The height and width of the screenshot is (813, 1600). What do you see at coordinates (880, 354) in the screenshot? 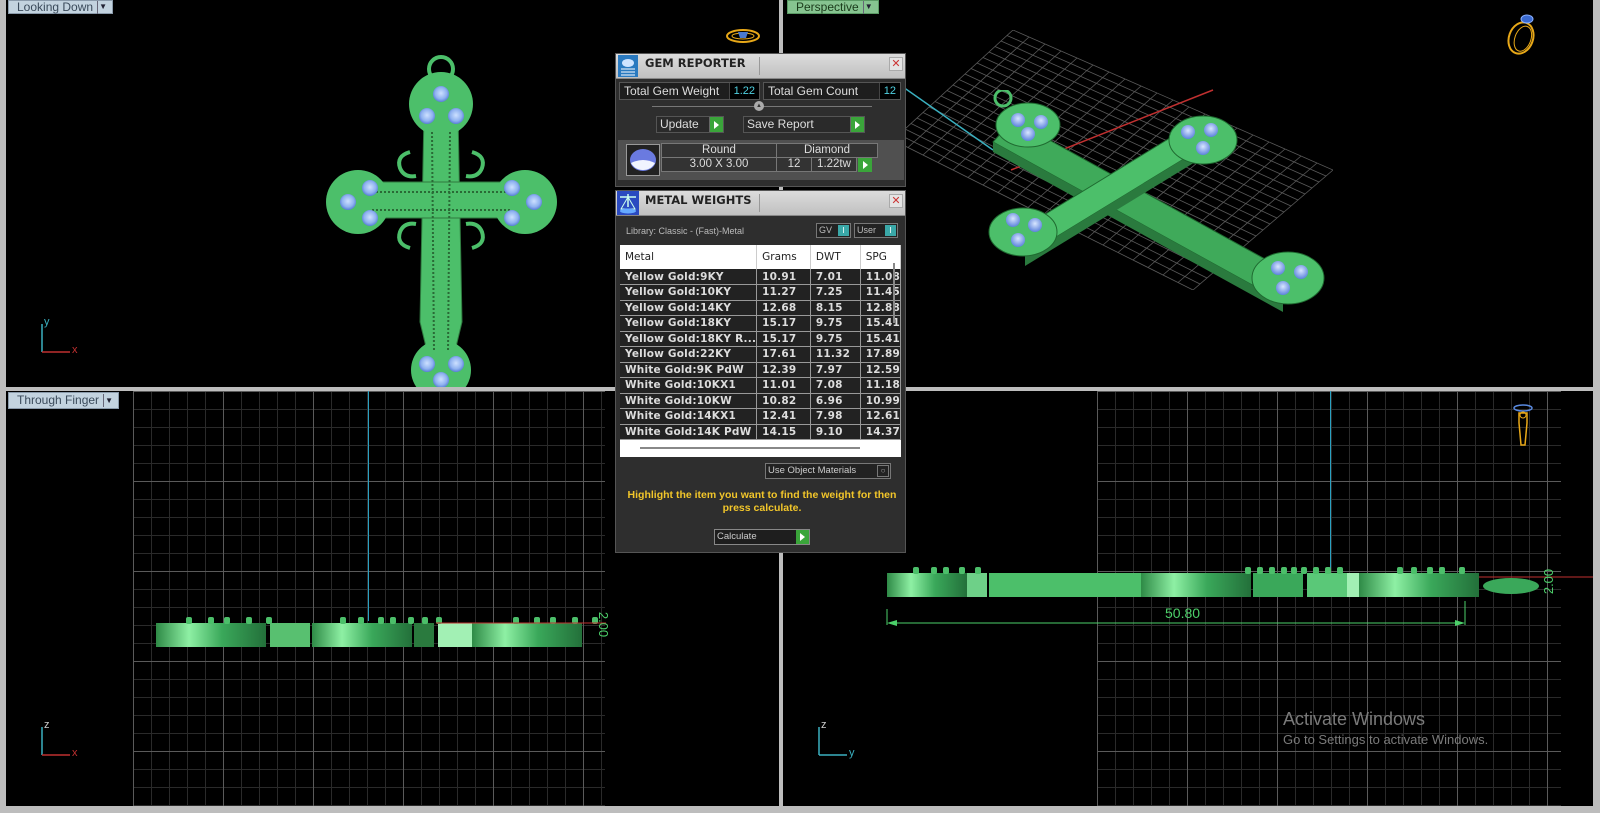
I see `spg-cell: 17.89` at bounding box center [880, 354].